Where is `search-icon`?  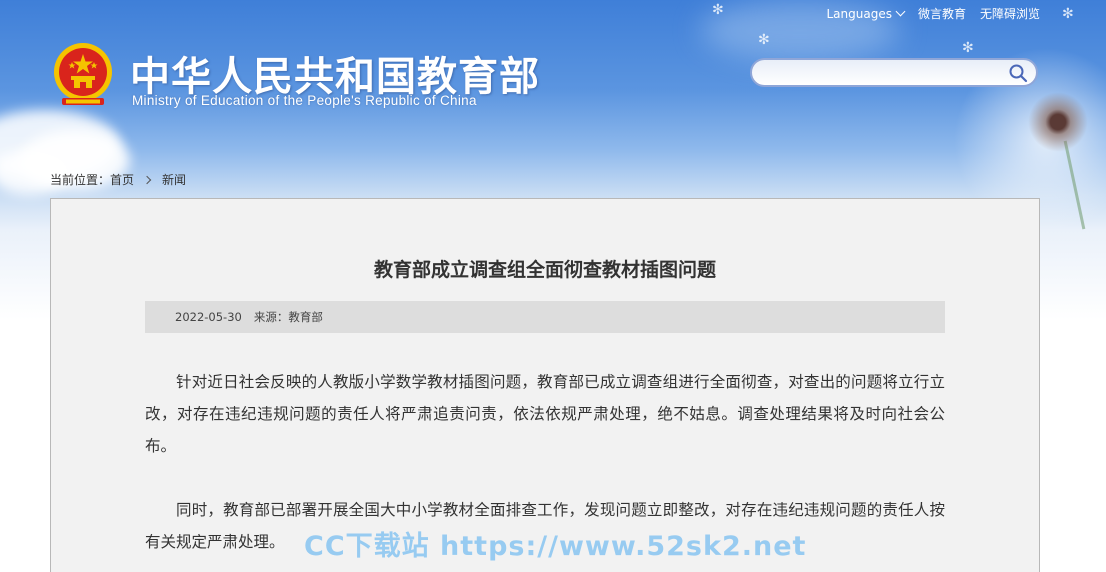 search-icon is located at coordinates (1018, 73).